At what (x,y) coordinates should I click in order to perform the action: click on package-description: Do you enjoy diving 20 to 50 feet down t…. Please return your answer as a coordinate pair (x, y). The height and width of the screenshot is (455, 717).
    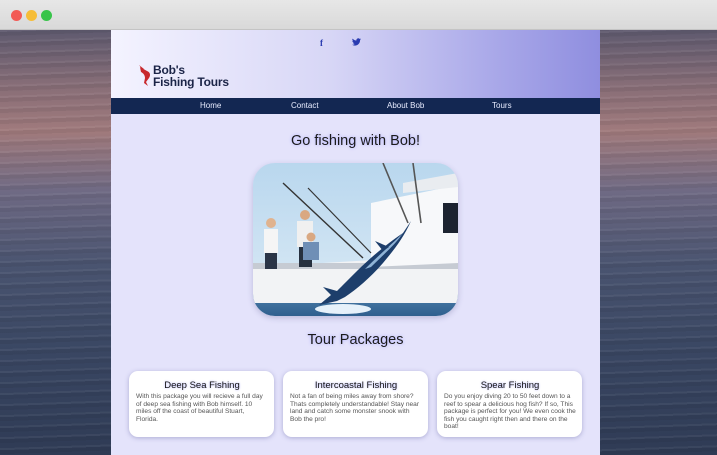
    Looking at the image, I should click on (510, 412).